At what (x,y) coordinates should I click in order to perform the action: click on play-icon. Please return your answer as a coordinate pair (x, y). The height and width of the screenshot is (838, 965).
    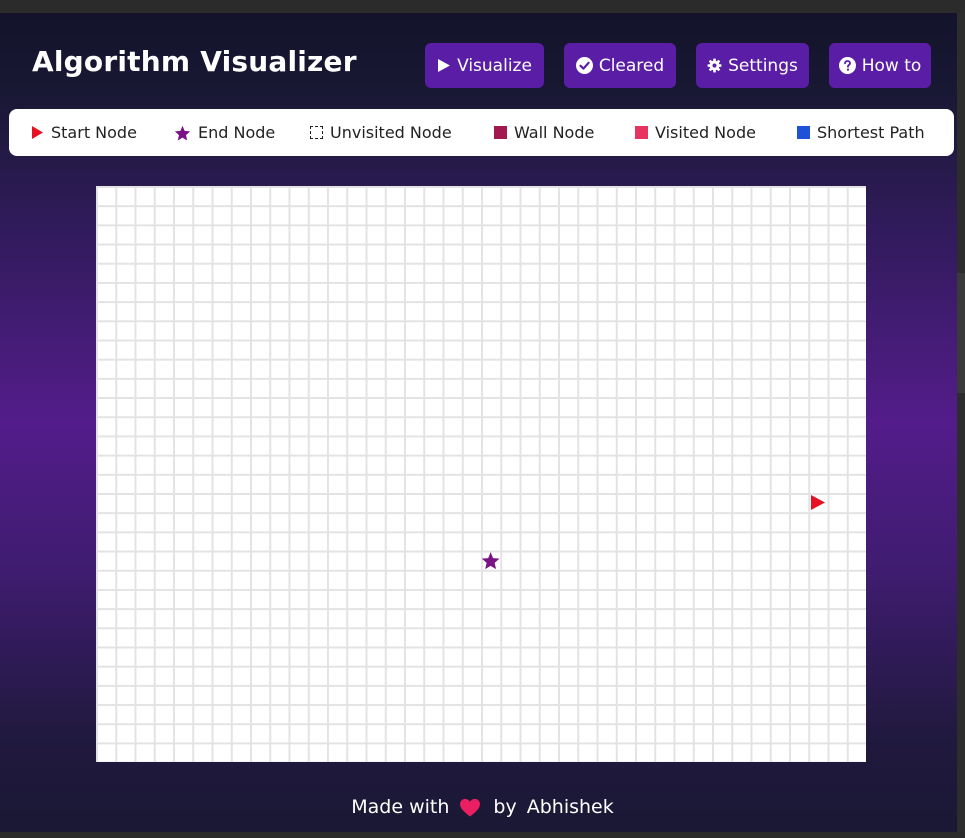
    Looking at the image, I should click on (444, 65).